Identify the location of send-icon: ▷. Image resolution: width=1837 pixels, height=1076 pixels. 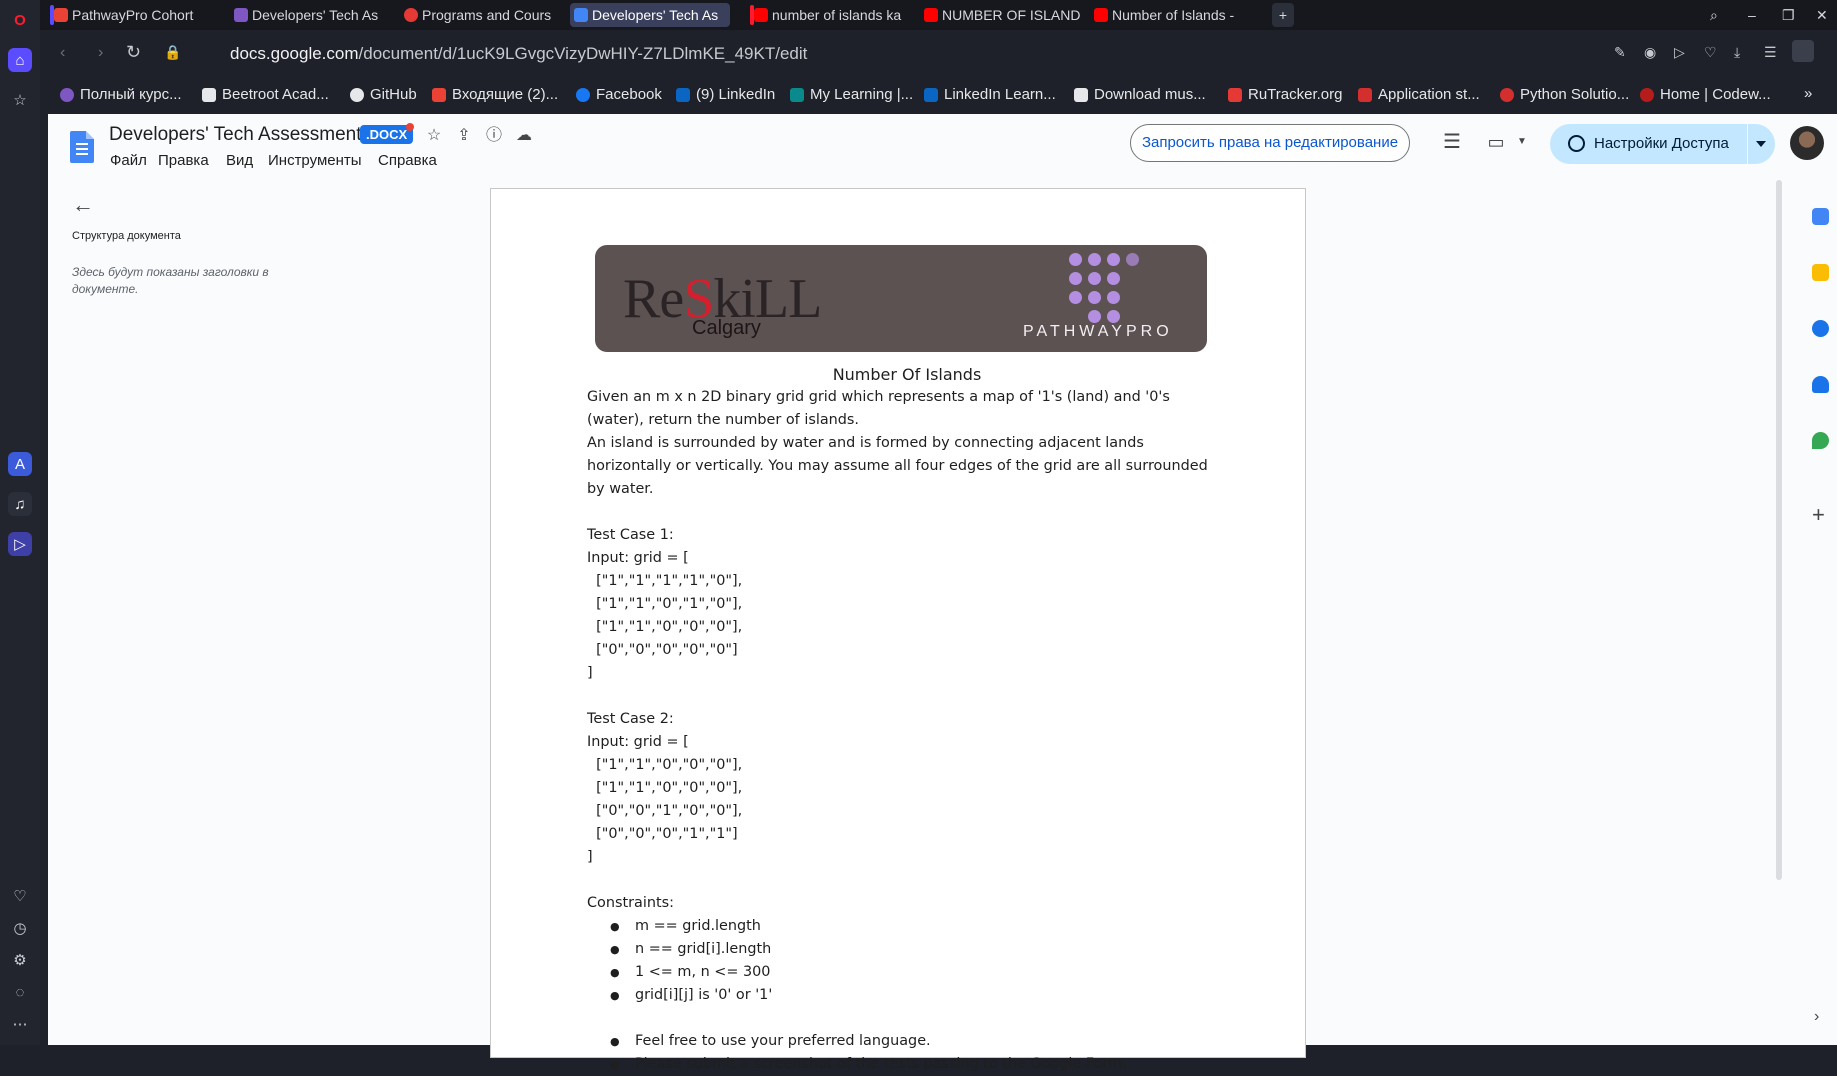
(1679, 52).